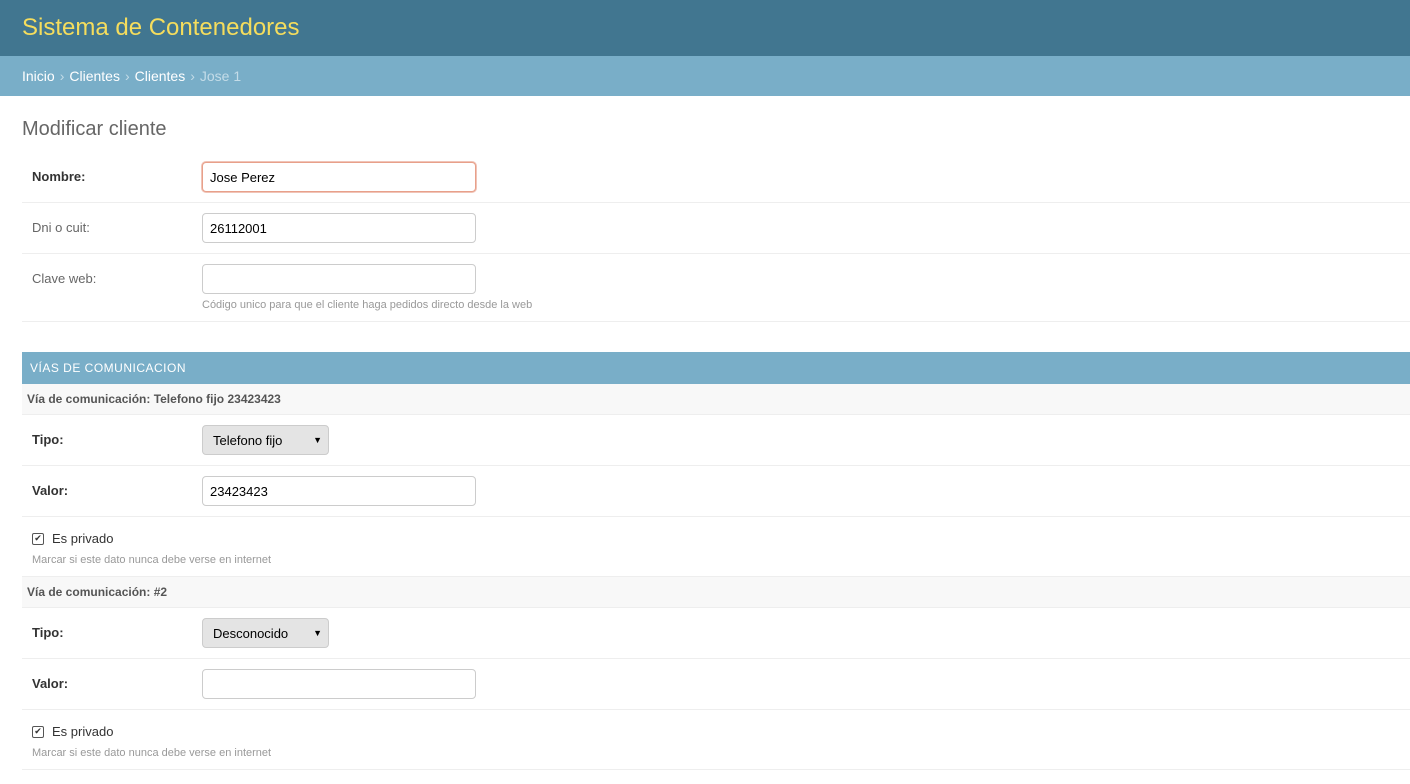 Image resolution: width=1410 pixels, height=784 pixels. I want to click on dni-input, so click(339, 228).